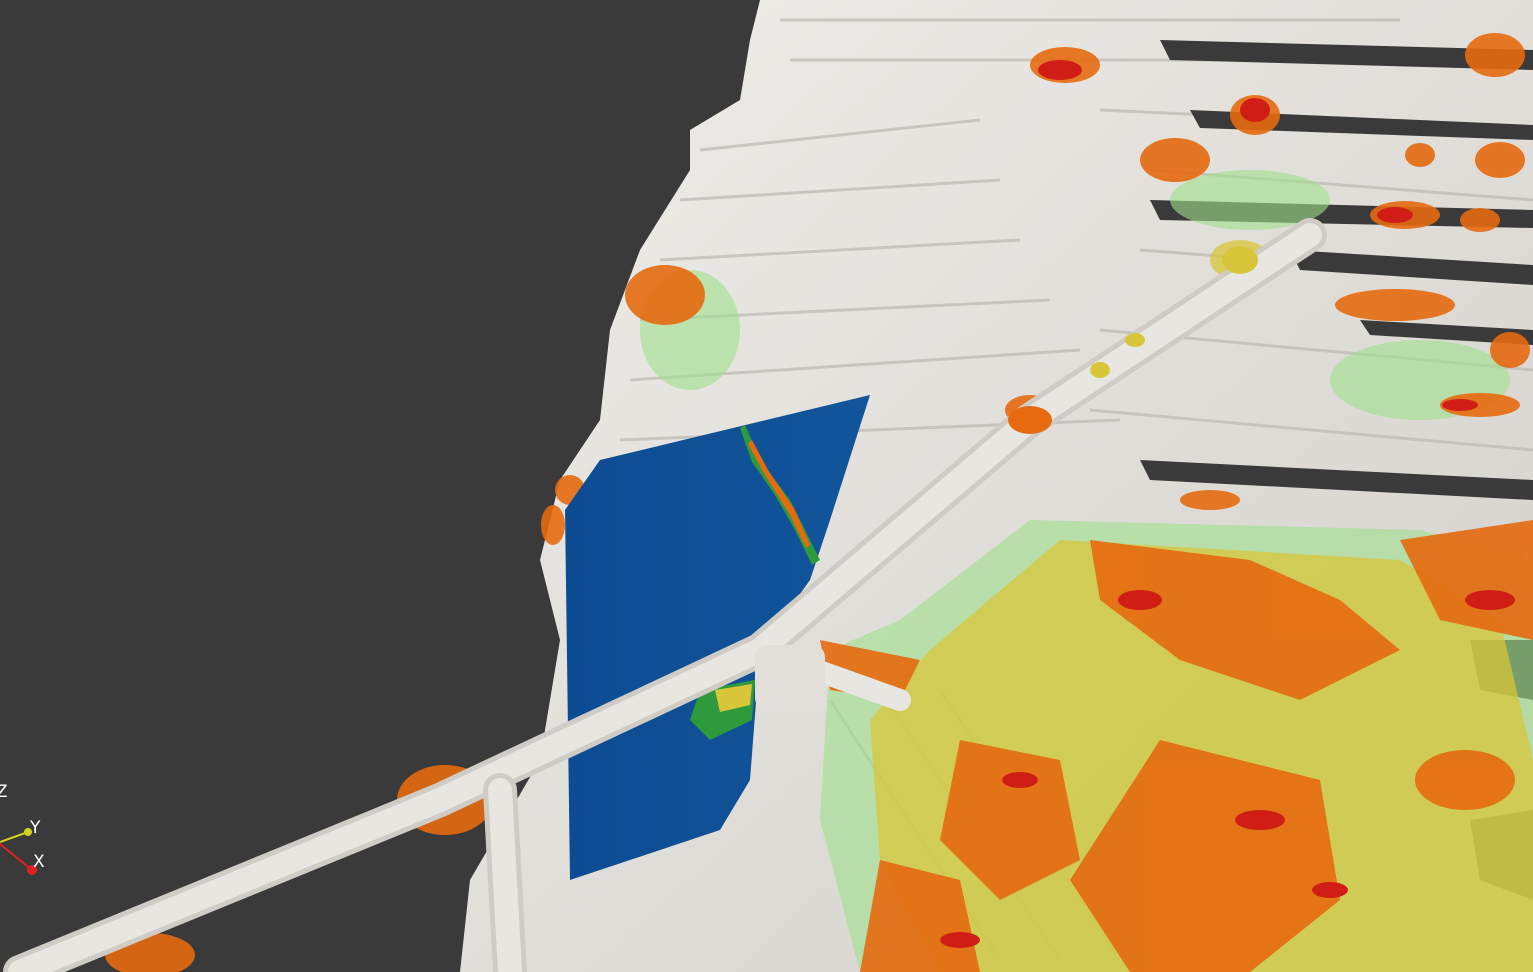 This screenshot has width=1533, height=972. Describe the element at coordinates (39, 862) in the screenshot. I see `axis-label-x: X` at that location.